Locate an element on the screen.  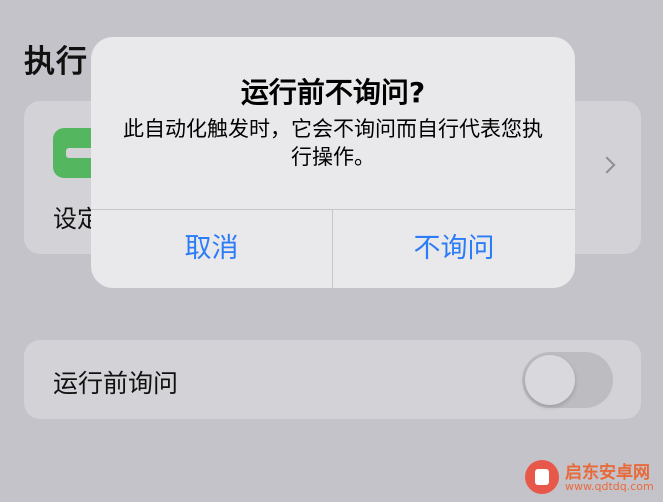
cancel-button: 取消 is located at coordinates (211, 249).